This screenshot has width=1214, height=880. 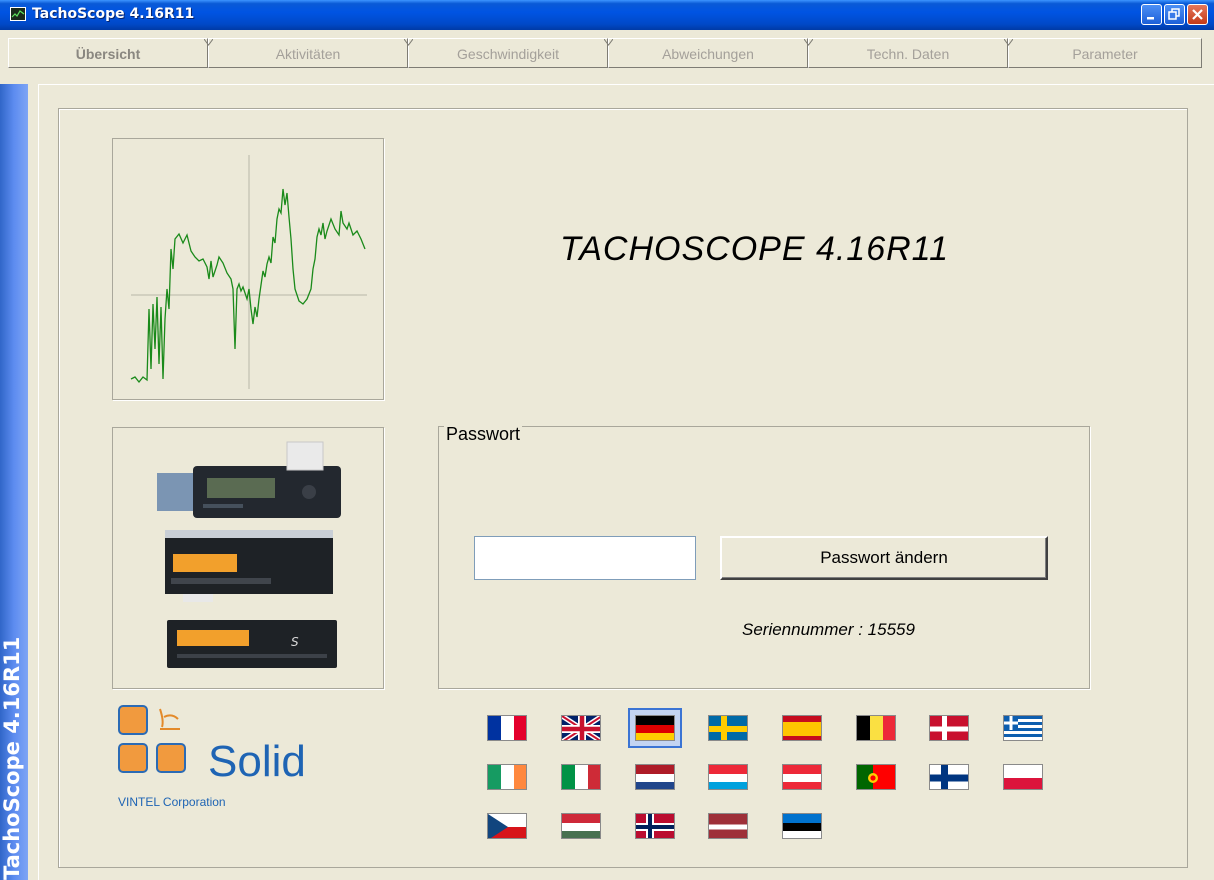 What do you see at coordinates (949, 777) in the screenshot?
I see `flag-finland-icon` at bounding box center [949, 777].